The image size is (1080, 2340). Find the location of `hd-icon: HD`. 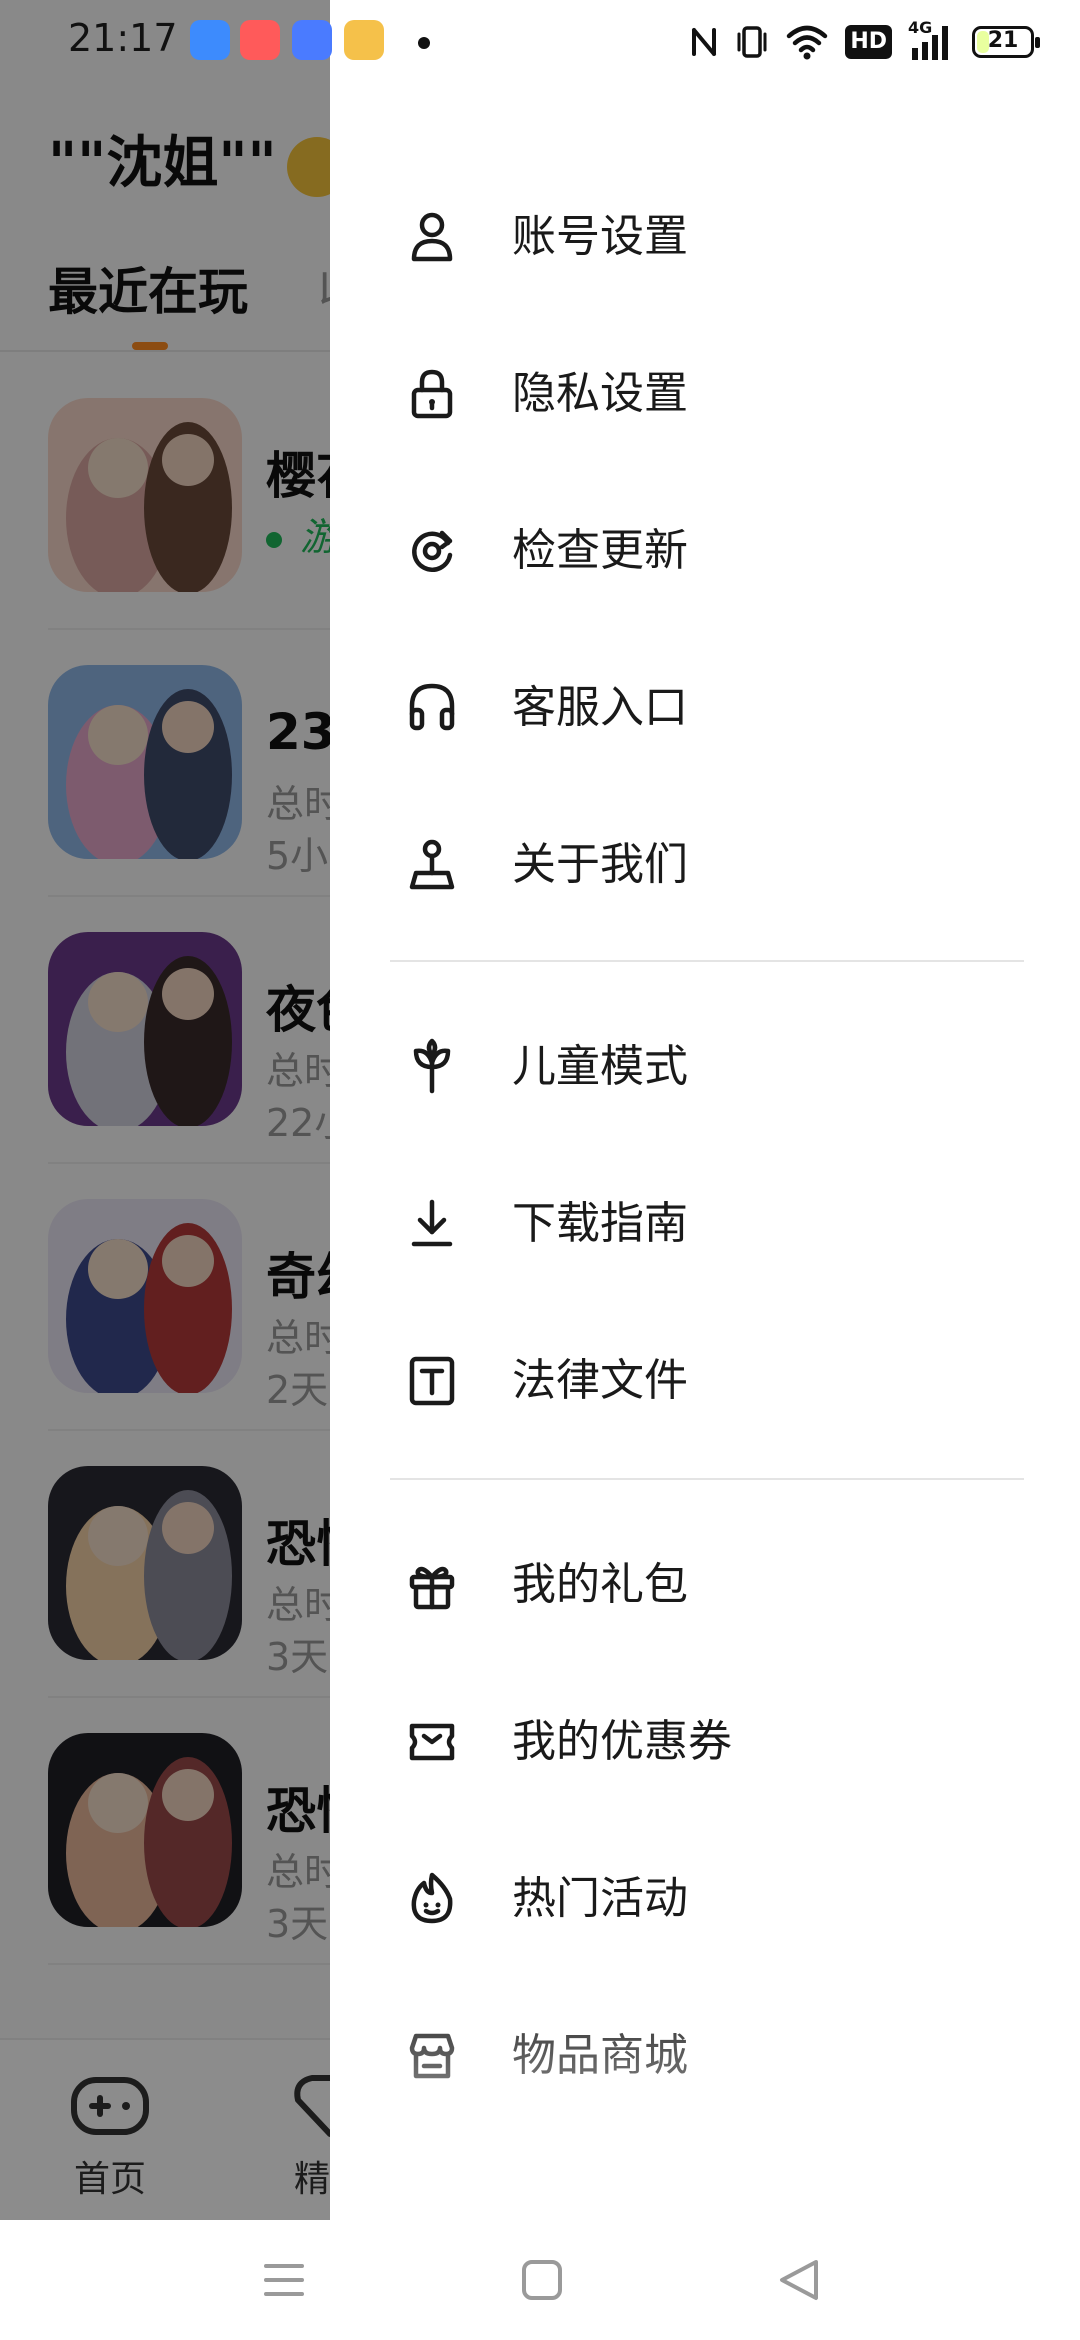

hd-icon: HD is located at coordinates (868, 42).